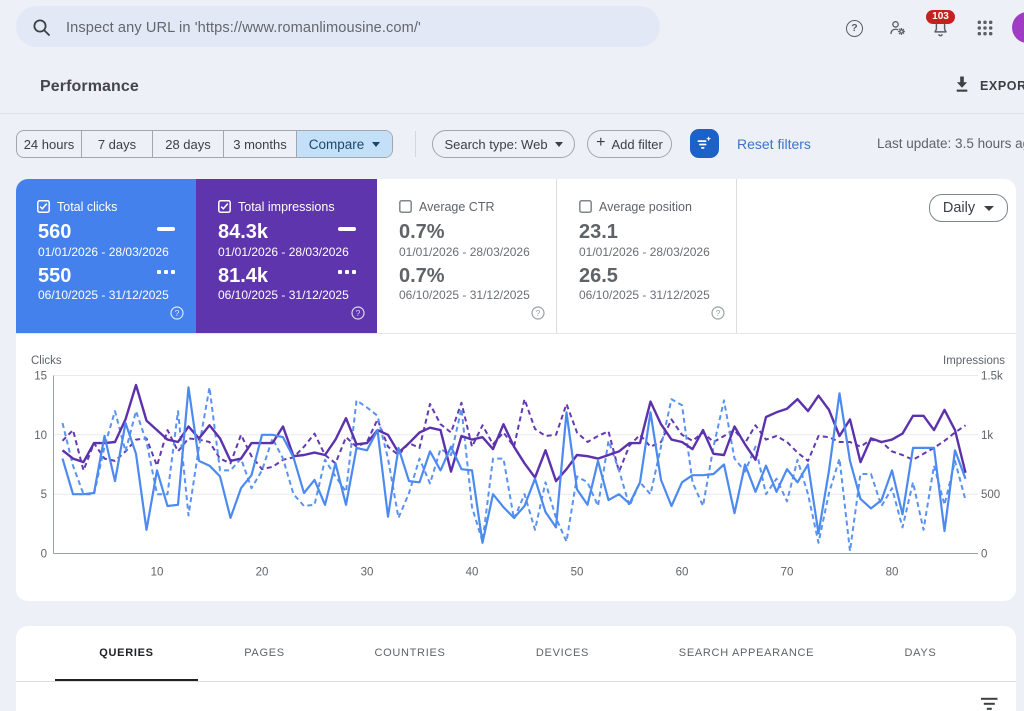  What do you see at coordinates (990, 495) in the screenshot?
I see `svg-text: 500` at bounding box center [990, 495].